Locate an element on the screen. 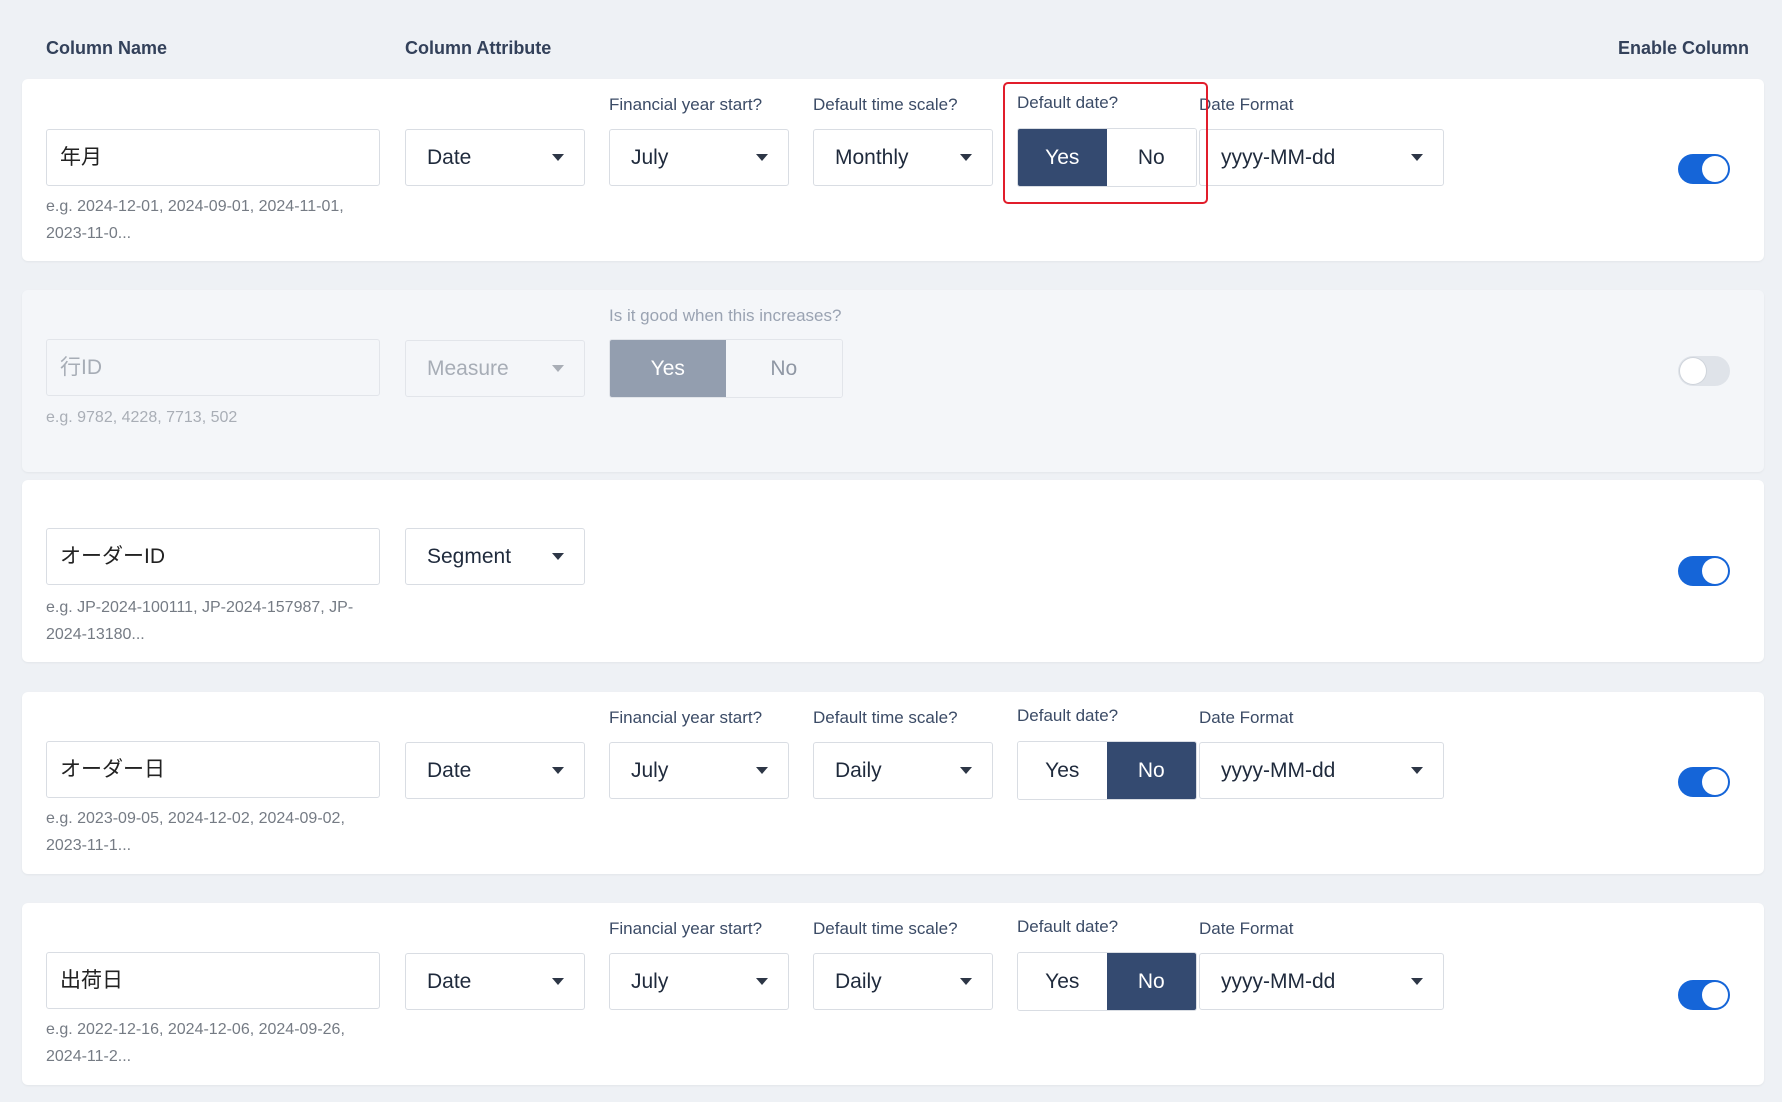  good-increase-no-button: No is located at coordinates (783, 368).